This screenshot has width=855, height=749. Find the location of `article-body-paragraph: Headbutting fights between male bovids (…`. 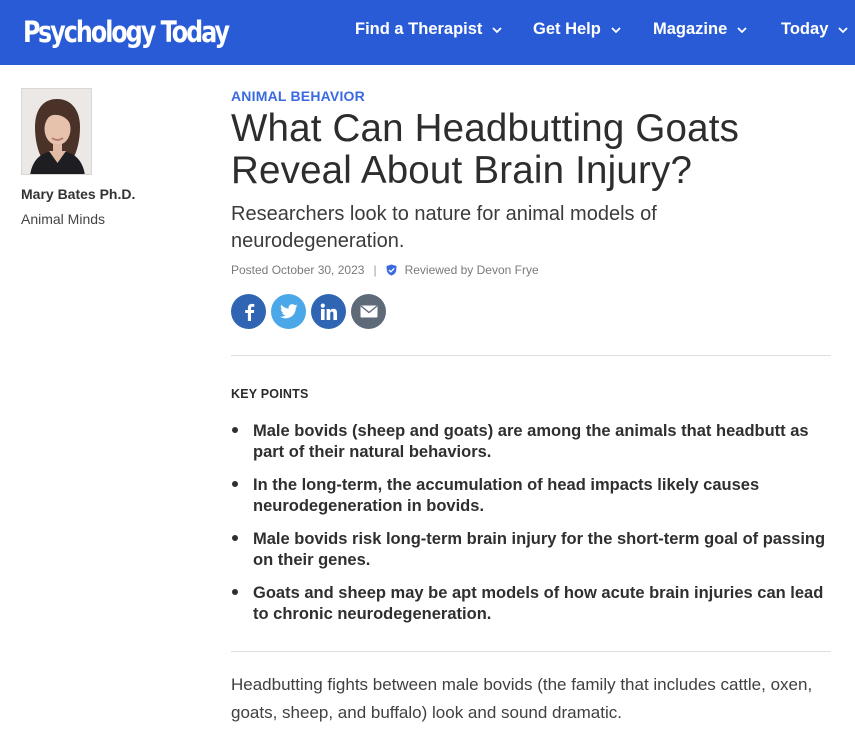

article-body-paragraph: Headbutting fights between male bovids (… is located at coordinates (522, 698).